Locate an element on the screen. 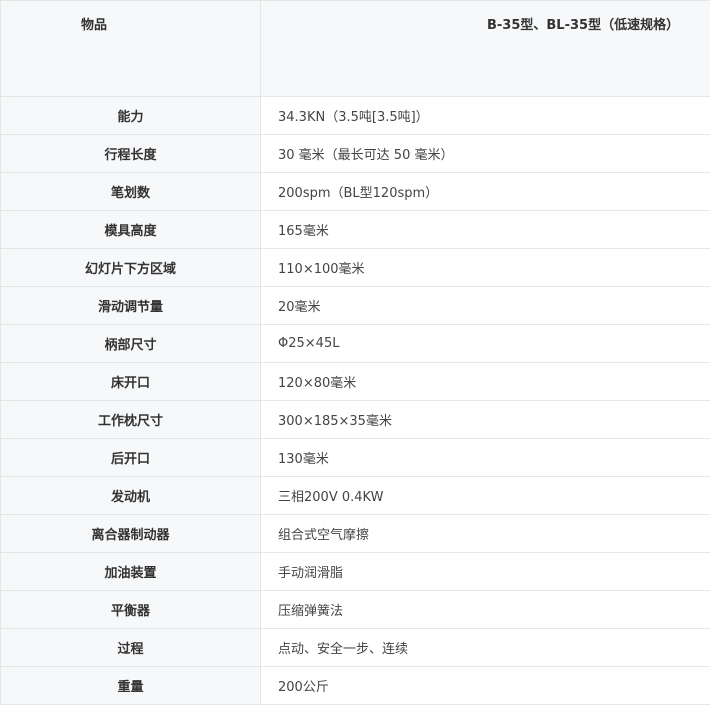  table-row: 离合器制动器 组合式空气摩擦 is located at coordinates (355, 534).